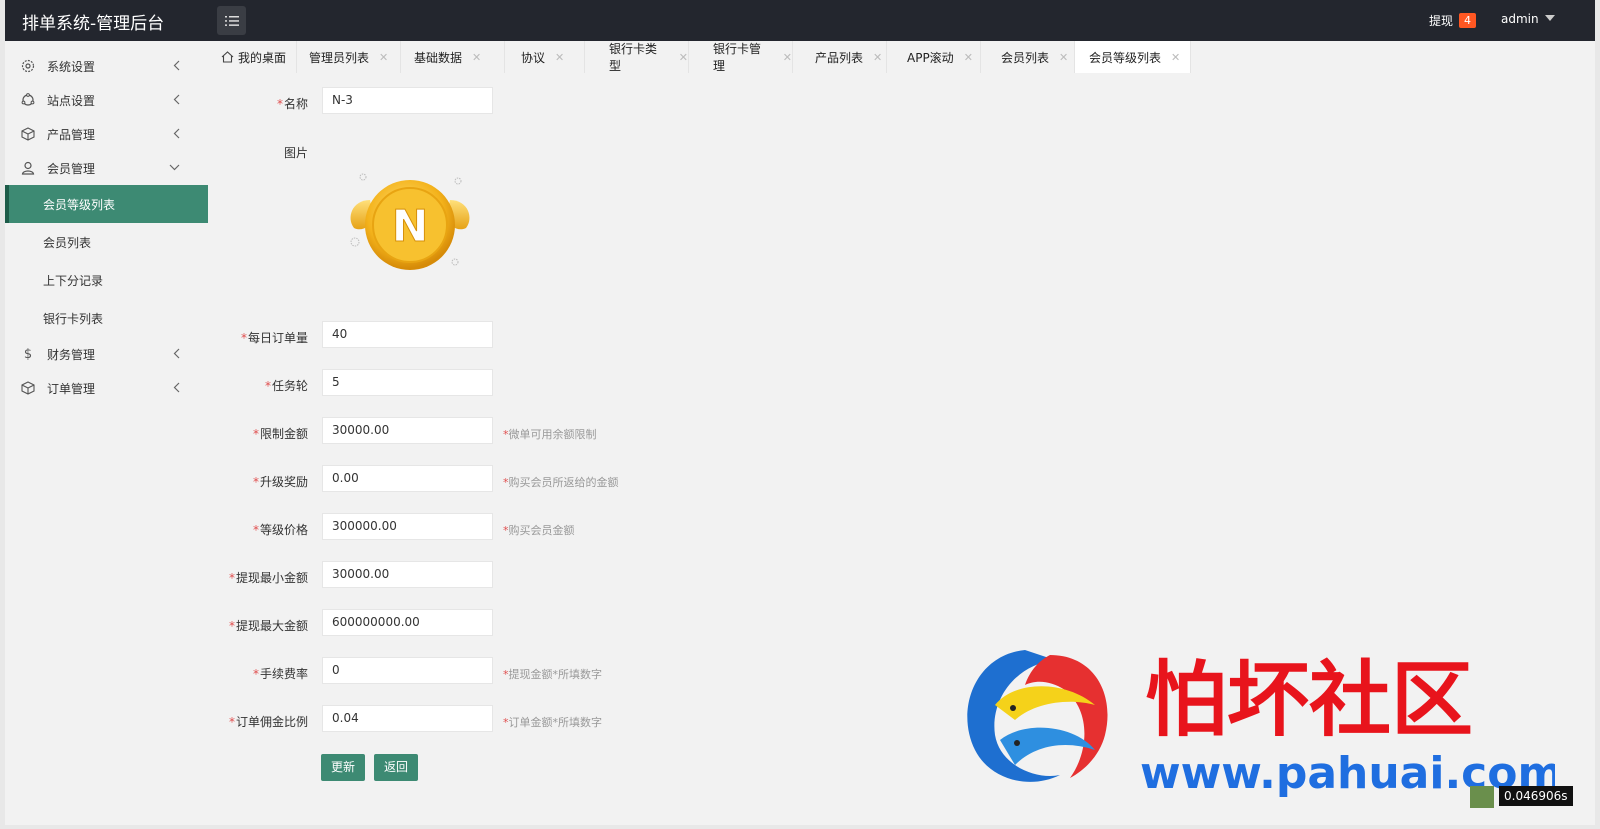 Image resolution: width=1600 pixels, height=829 pixels. I want to click on withdraw-label: 提现, so click(1441, 21).